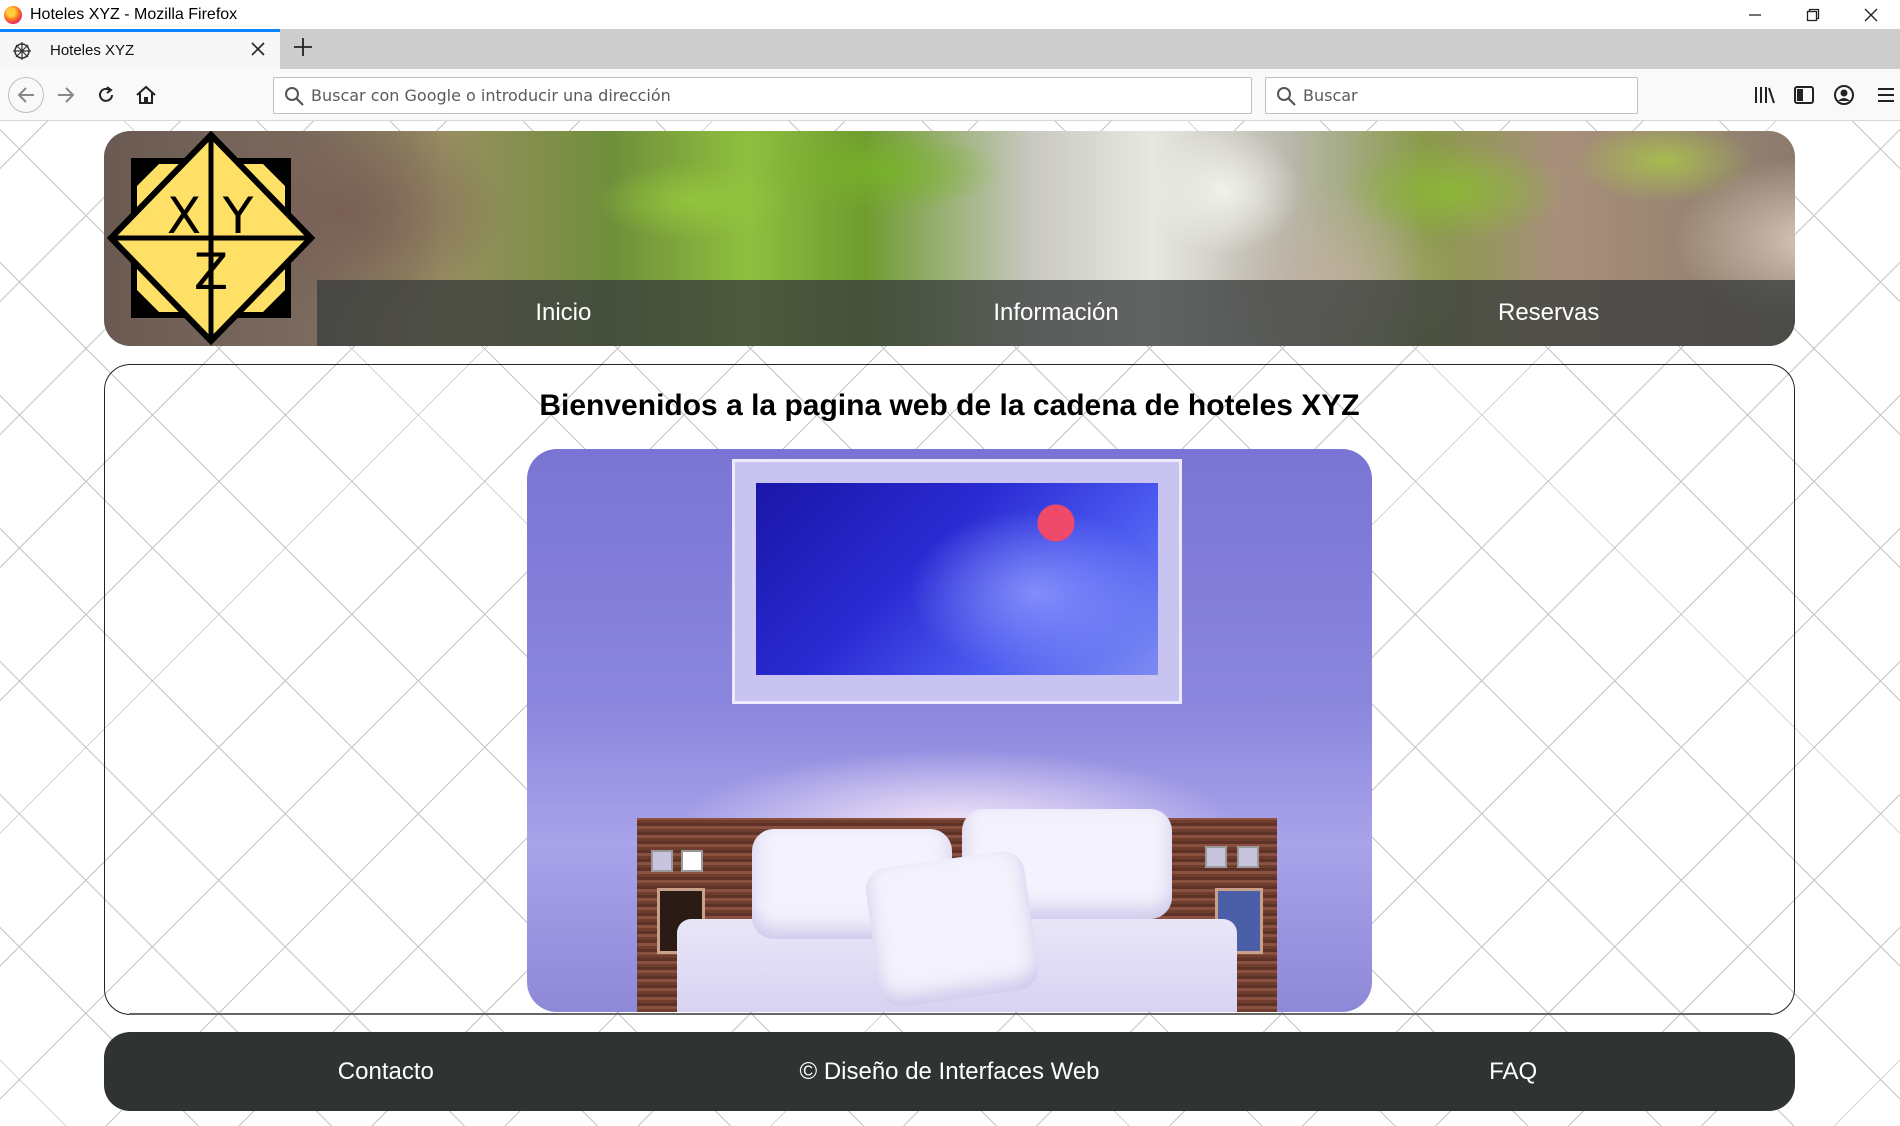 Image resolution: width=1900 pixels, height=1126 pixels. I want to click on xyz-logo: X Y Z, so click(211, 238).